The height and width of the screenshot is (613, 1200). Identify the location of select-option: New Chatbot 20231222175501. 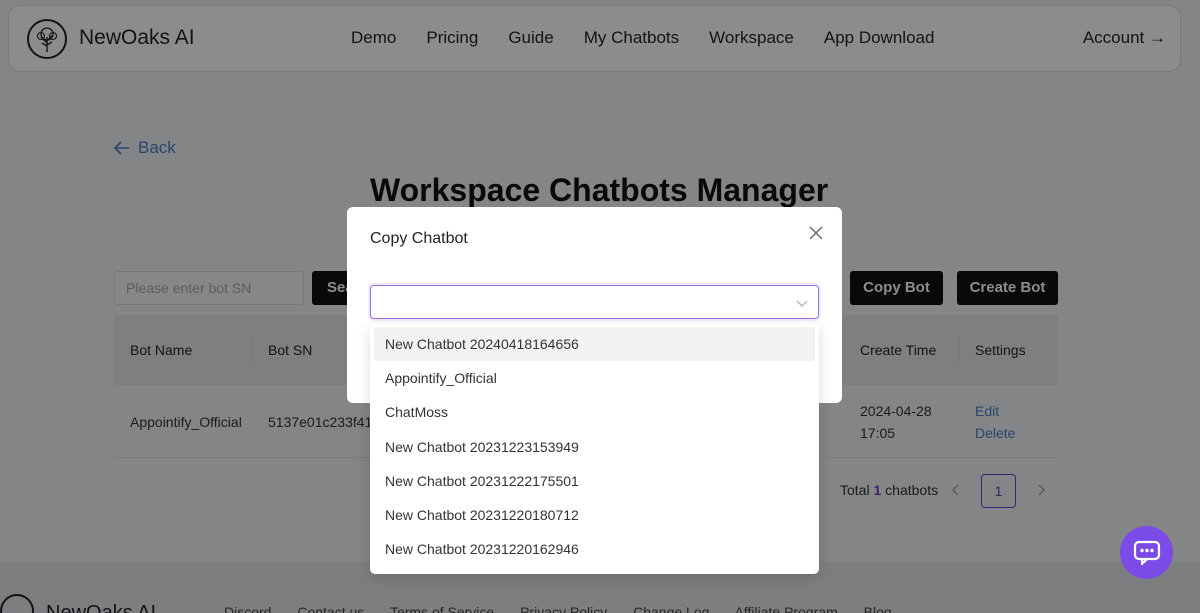
(594, 481).